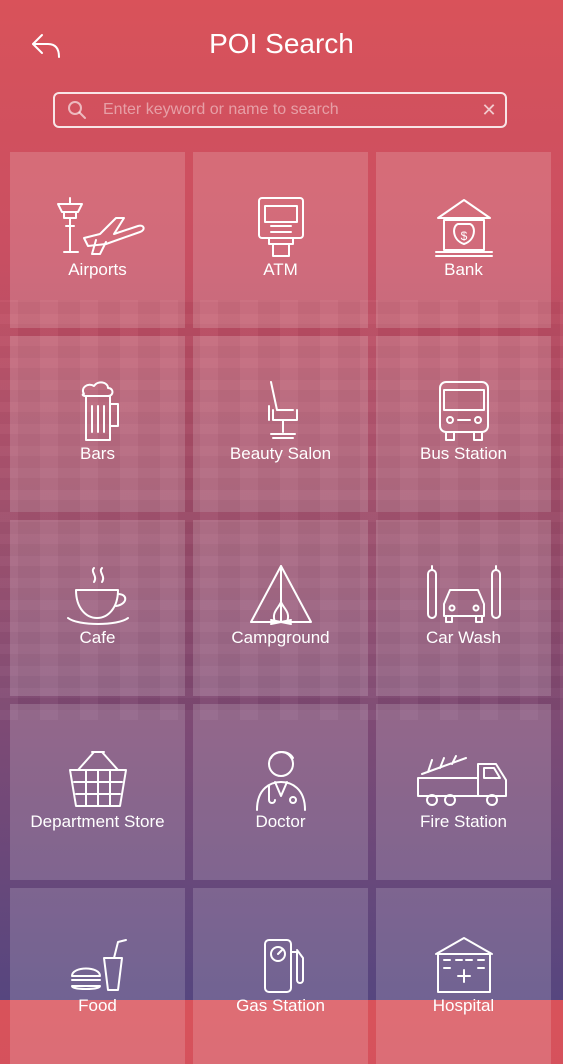  Describe the element at coordinates (97, 269) in the screenshot. I see `tile-label: Airports` at that location.